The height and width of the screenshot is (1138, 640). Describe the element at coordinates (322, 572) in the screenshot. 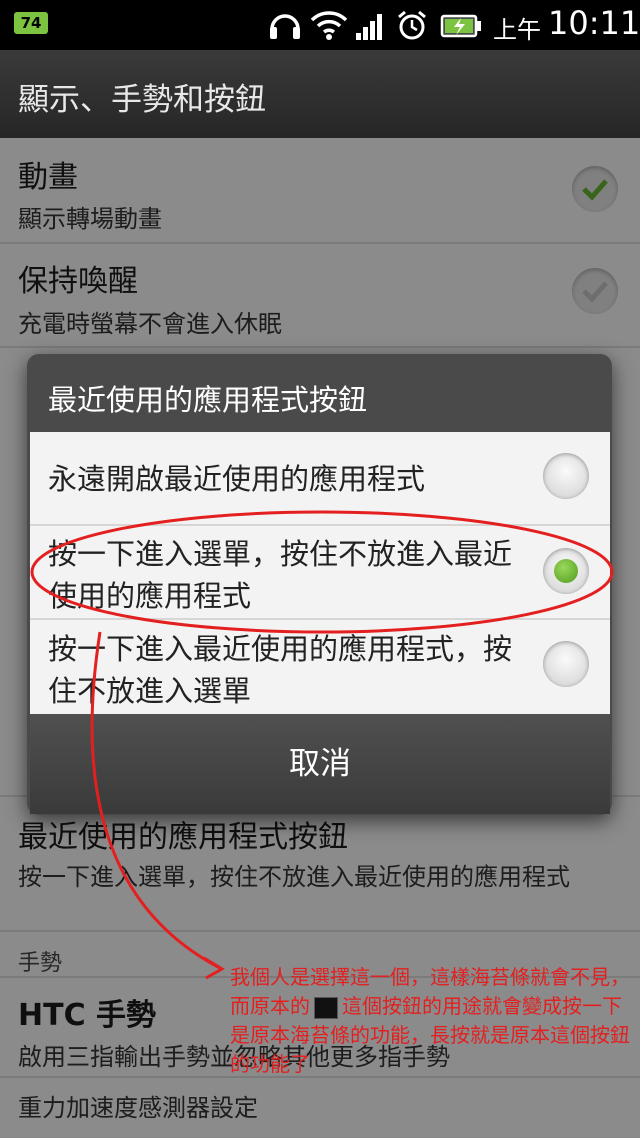

I see `annotation-circle` at that location.